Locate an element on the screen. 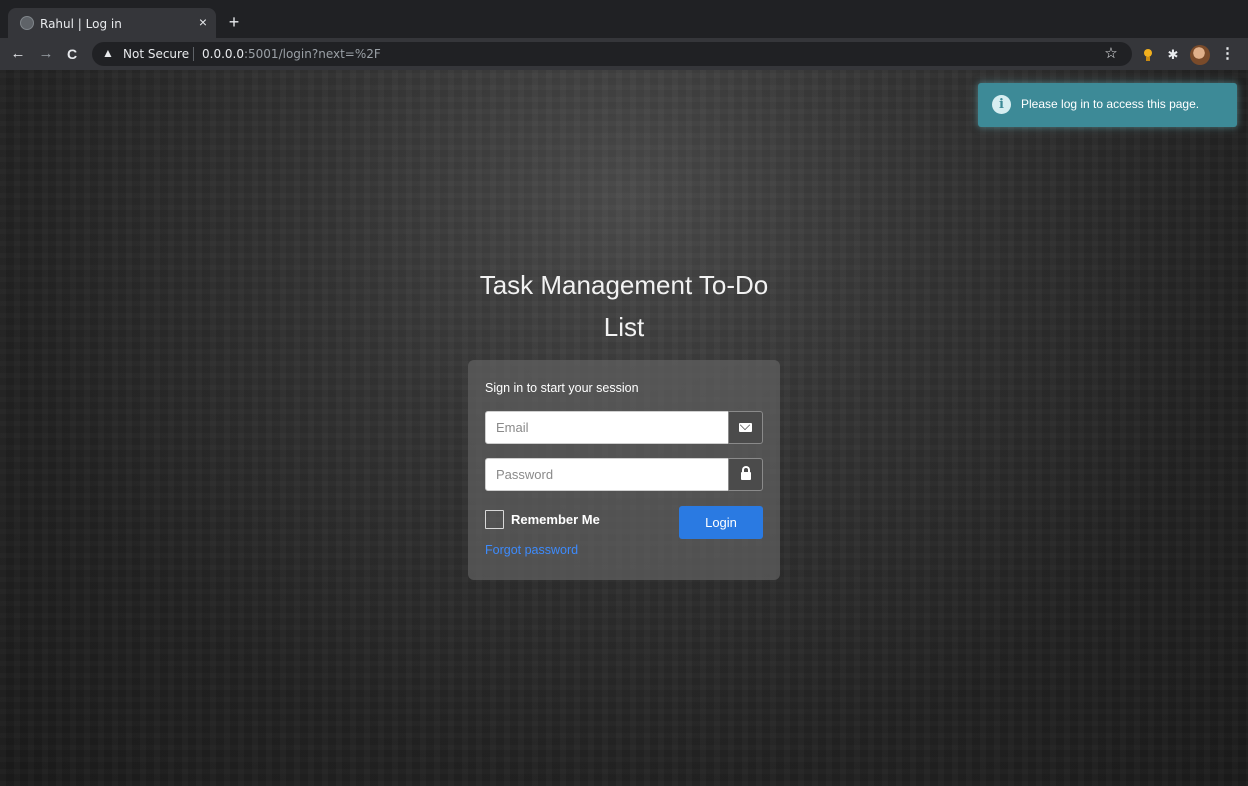 The height and width of the screenshot is (786, 1248). email-input-group is located at coordinates (624, 427).